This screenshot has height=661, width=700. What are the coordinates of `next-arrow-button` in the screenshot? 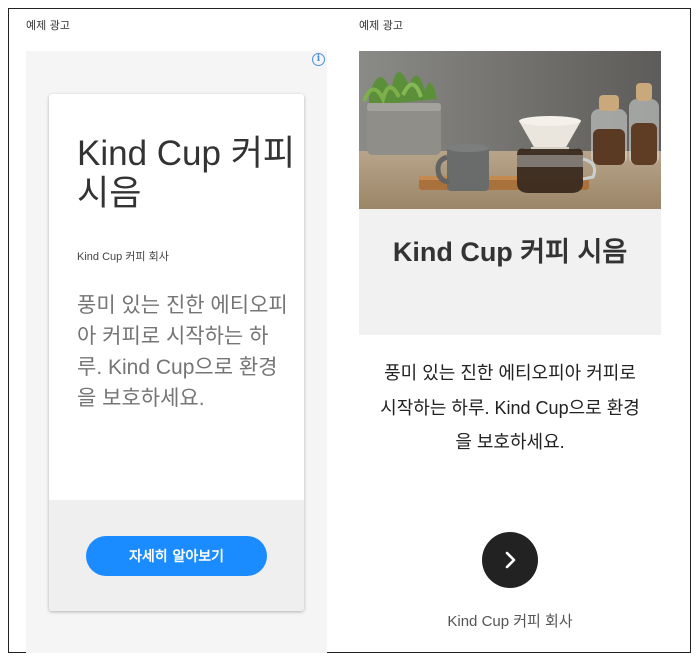 It's located at (510, 560).